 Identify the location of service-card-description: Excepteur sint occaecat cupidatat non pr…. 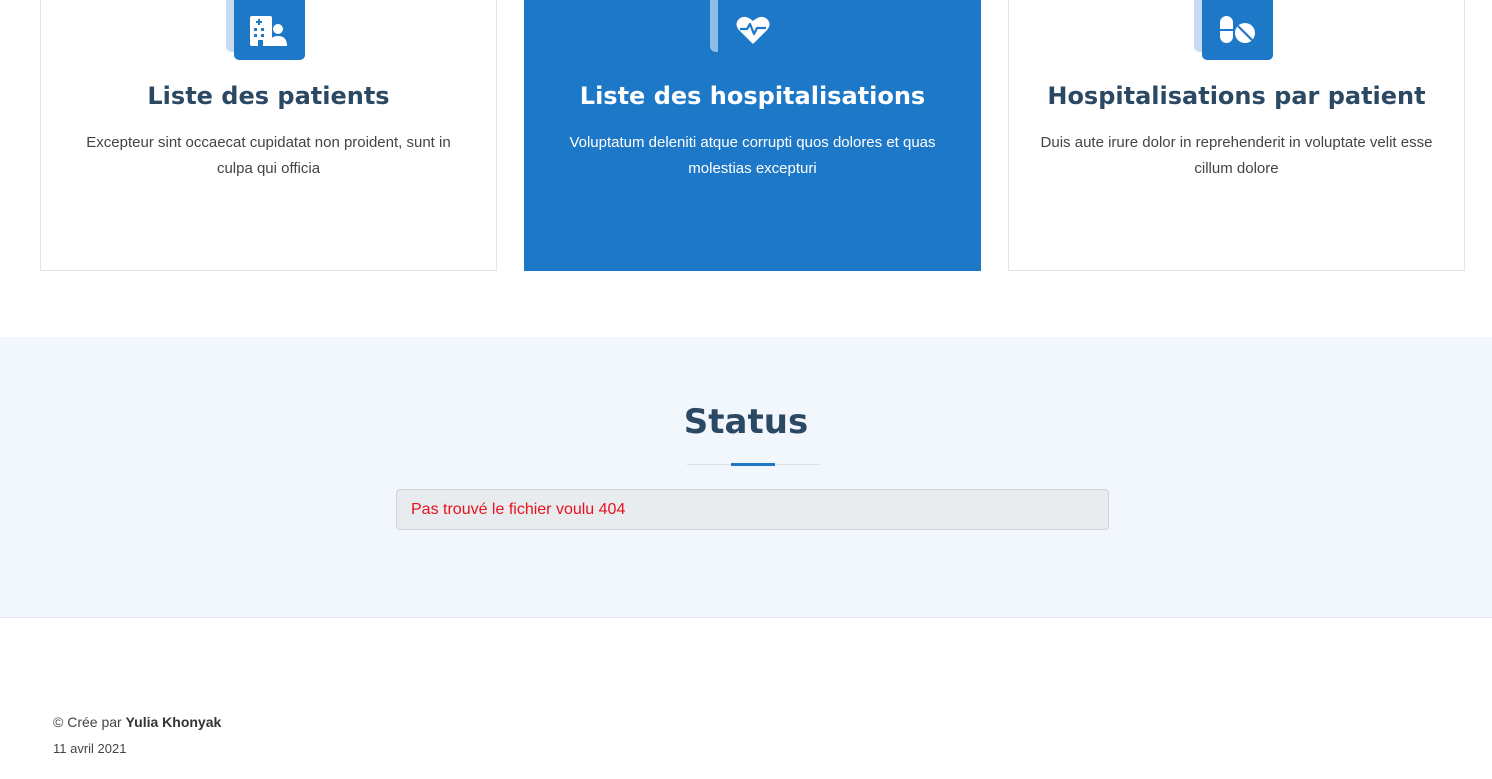
(268, 155).